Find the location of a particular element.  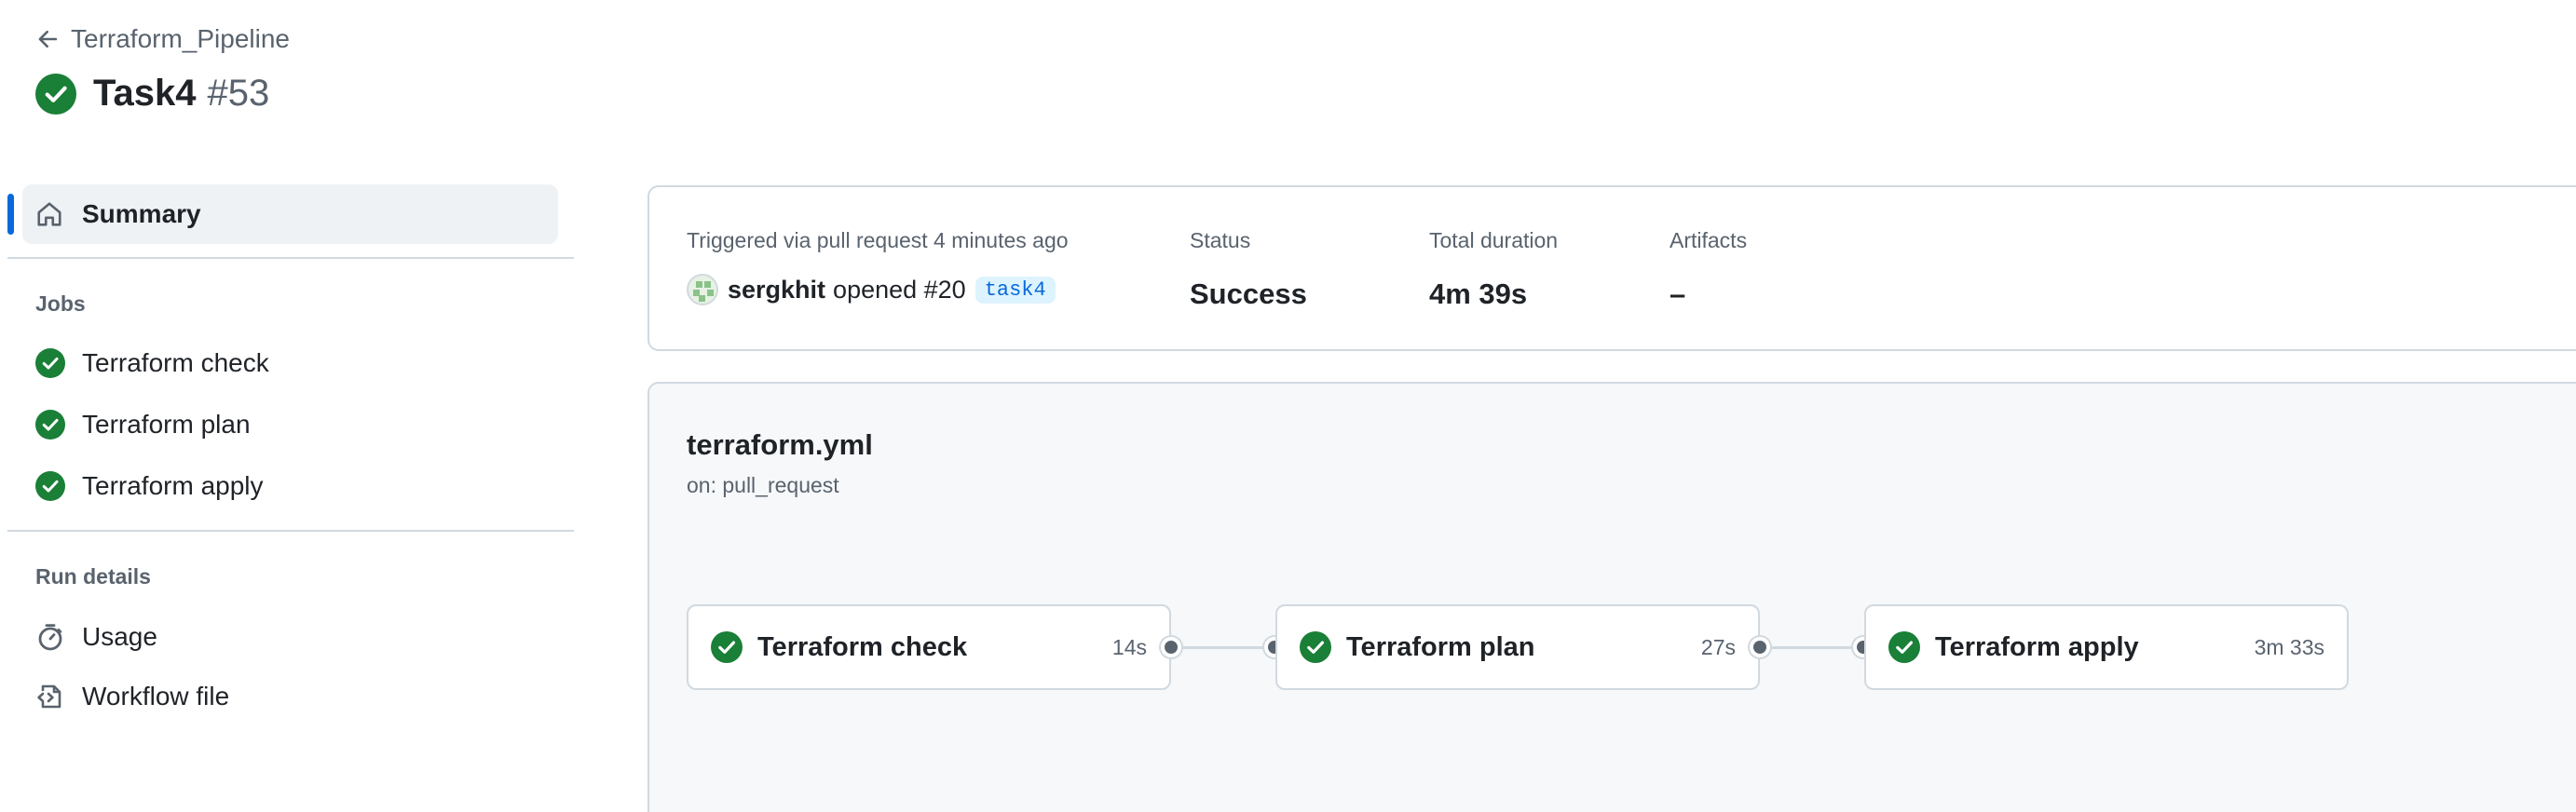

duration-value: 4m 39s is located at coordinates (1478, 293).